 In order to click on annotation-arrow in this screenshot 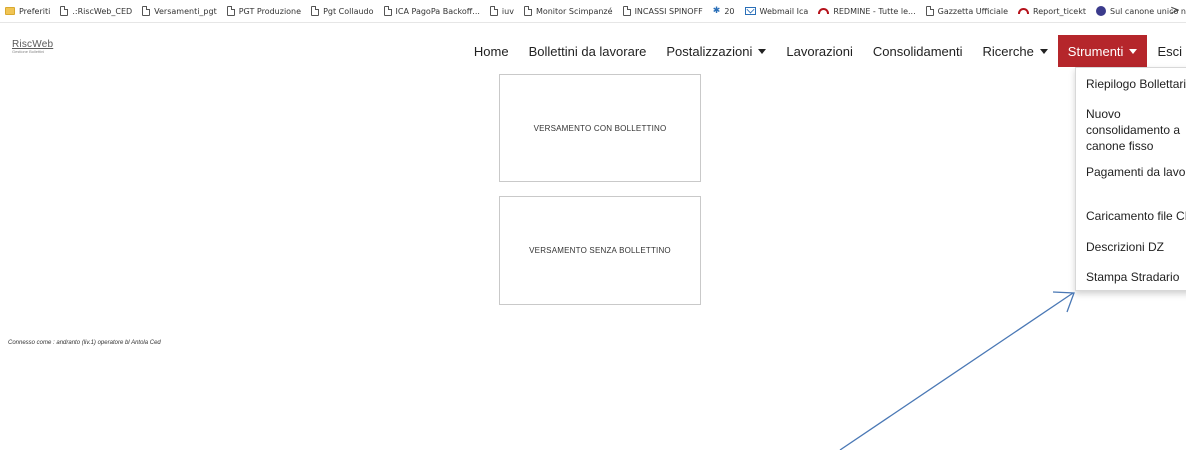, I will do `click(957, 370)`.